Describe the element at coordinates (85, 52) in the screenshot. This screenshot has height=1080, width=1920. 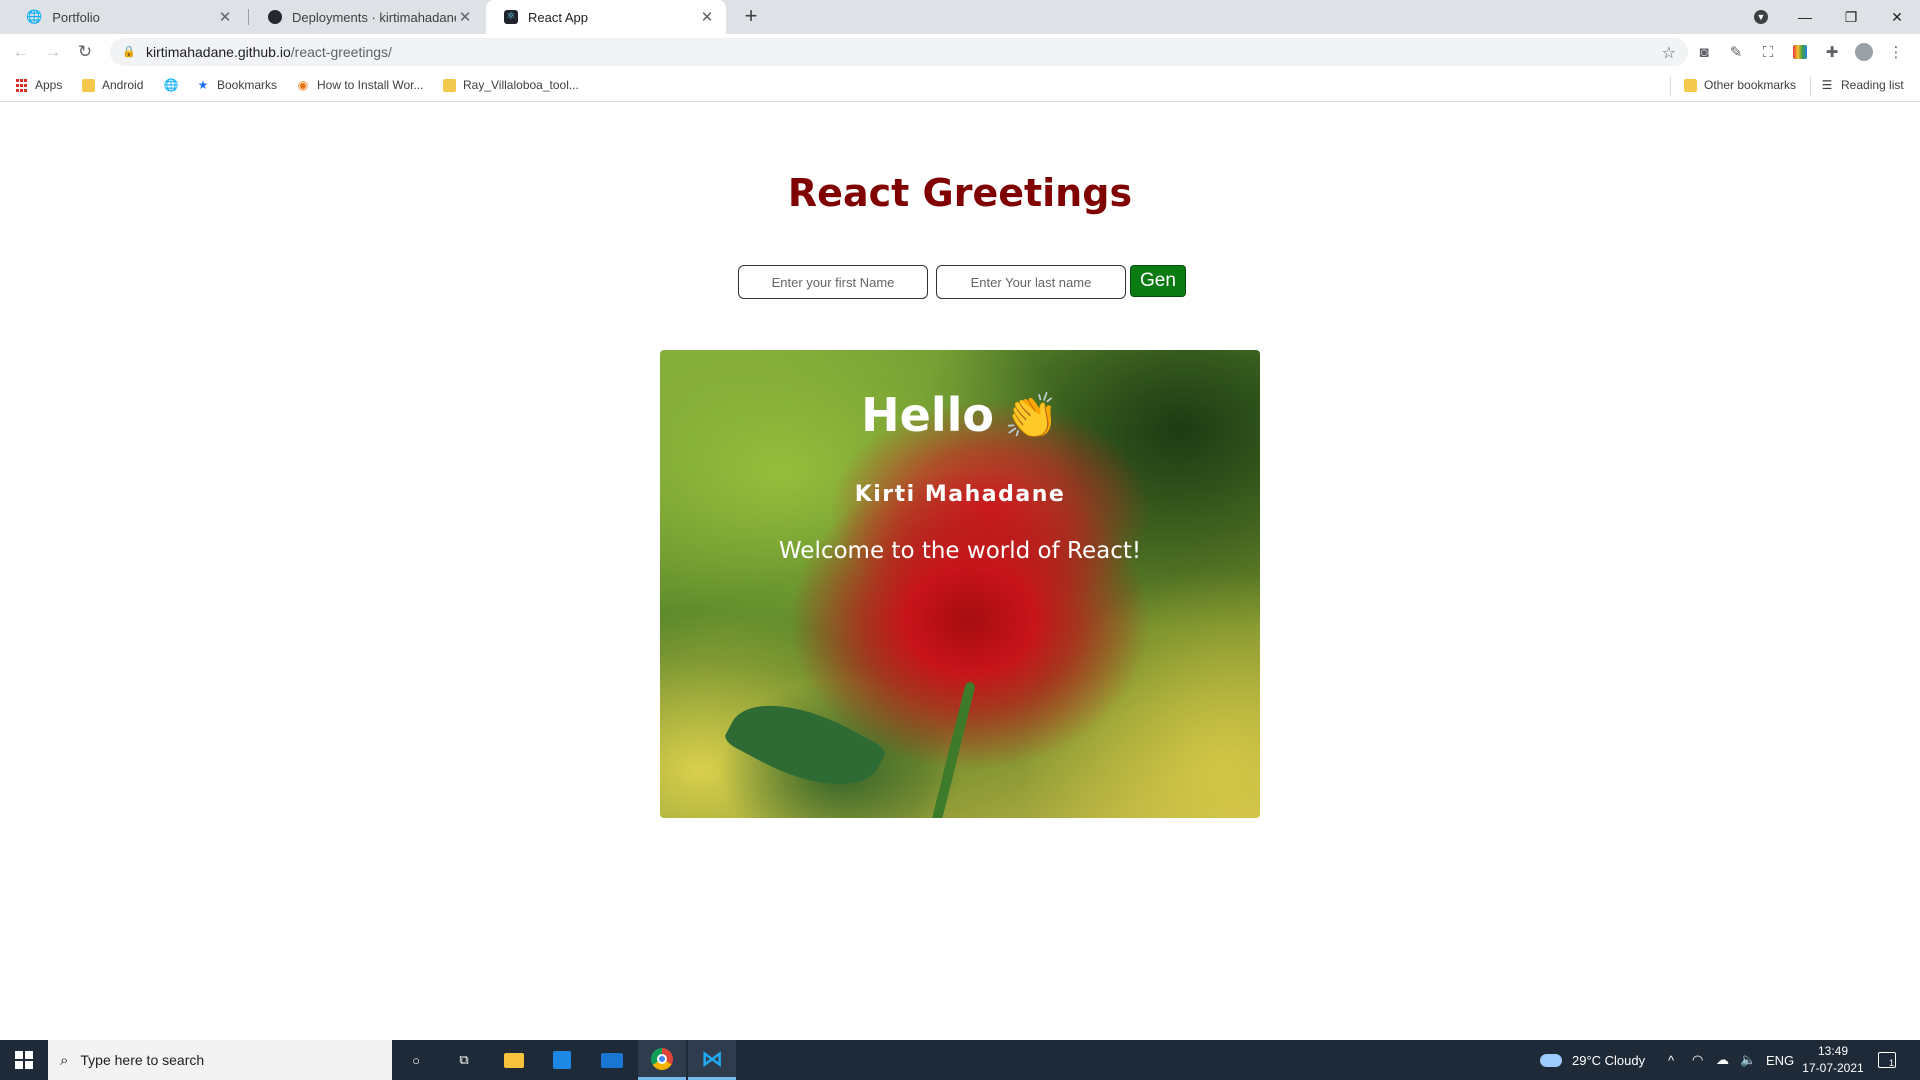
I see `reload-icon: ↻` at that location.